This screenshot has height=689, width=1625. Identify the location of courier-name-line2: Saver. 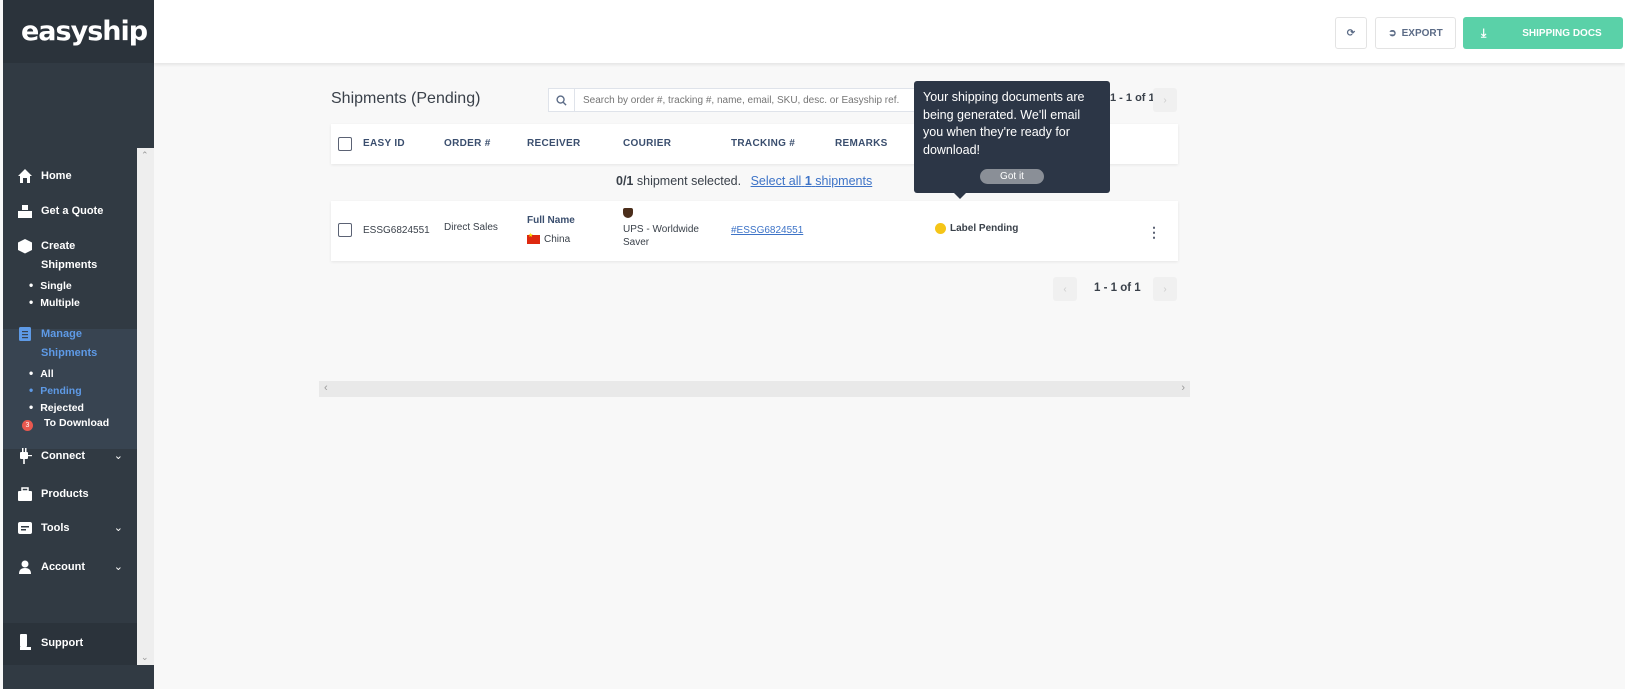
(636, 242).